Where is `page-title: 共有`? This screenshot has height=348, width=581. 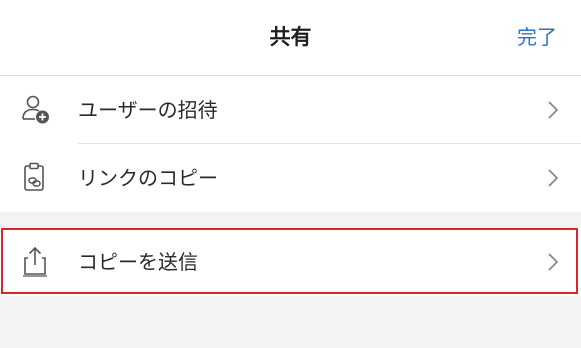 page-title: 共有 is located at coordinates (290, 37).